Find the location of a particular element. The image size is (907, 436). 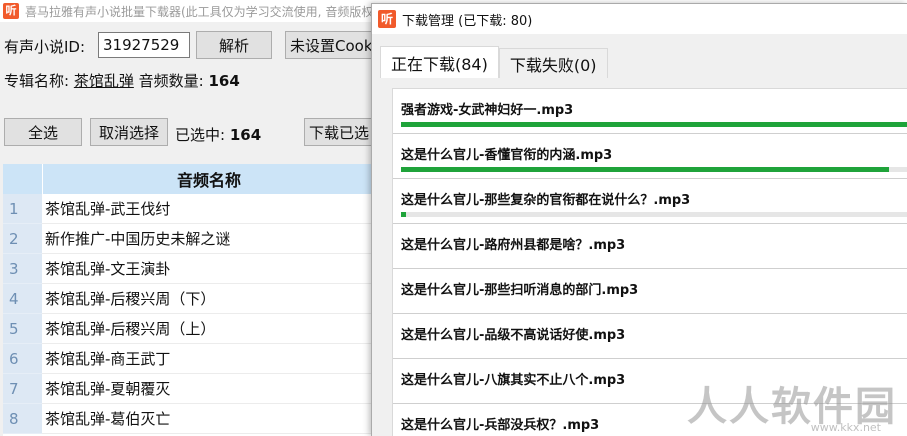

selected-info: 已选中: 164 is located at coordinates (218, 134).